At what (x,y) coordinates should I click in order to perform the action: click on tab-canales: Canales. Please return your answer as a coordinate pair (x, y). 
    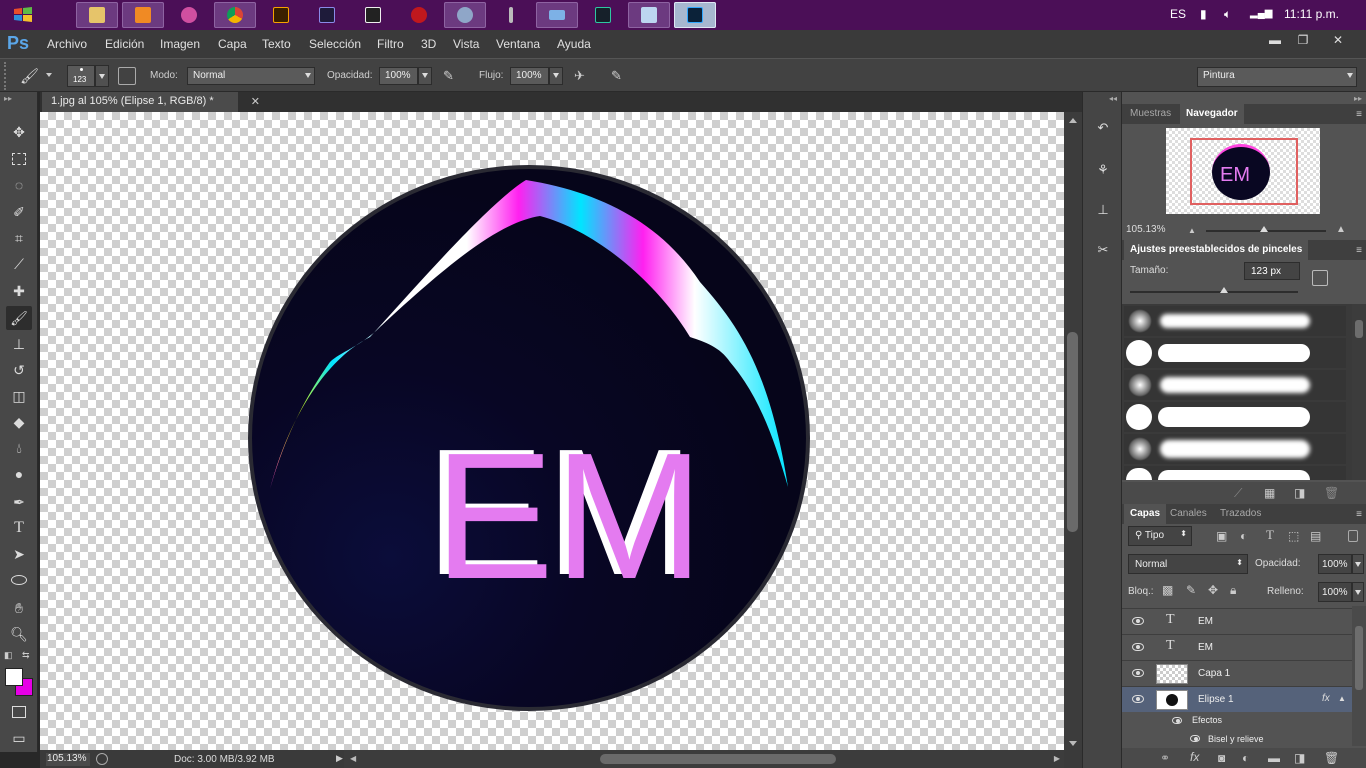
    Looking at the image, I should click on (1188, 514).